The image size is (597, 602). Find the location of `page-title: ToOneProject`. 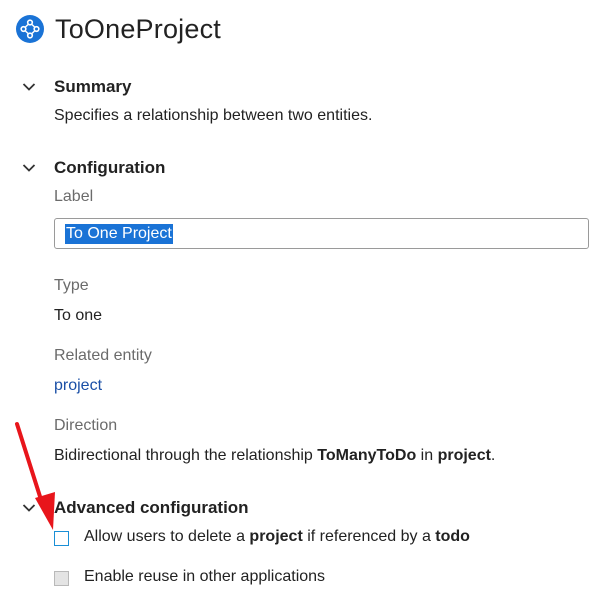

page-title: ToOneProject is located at coordinates (138, 28).